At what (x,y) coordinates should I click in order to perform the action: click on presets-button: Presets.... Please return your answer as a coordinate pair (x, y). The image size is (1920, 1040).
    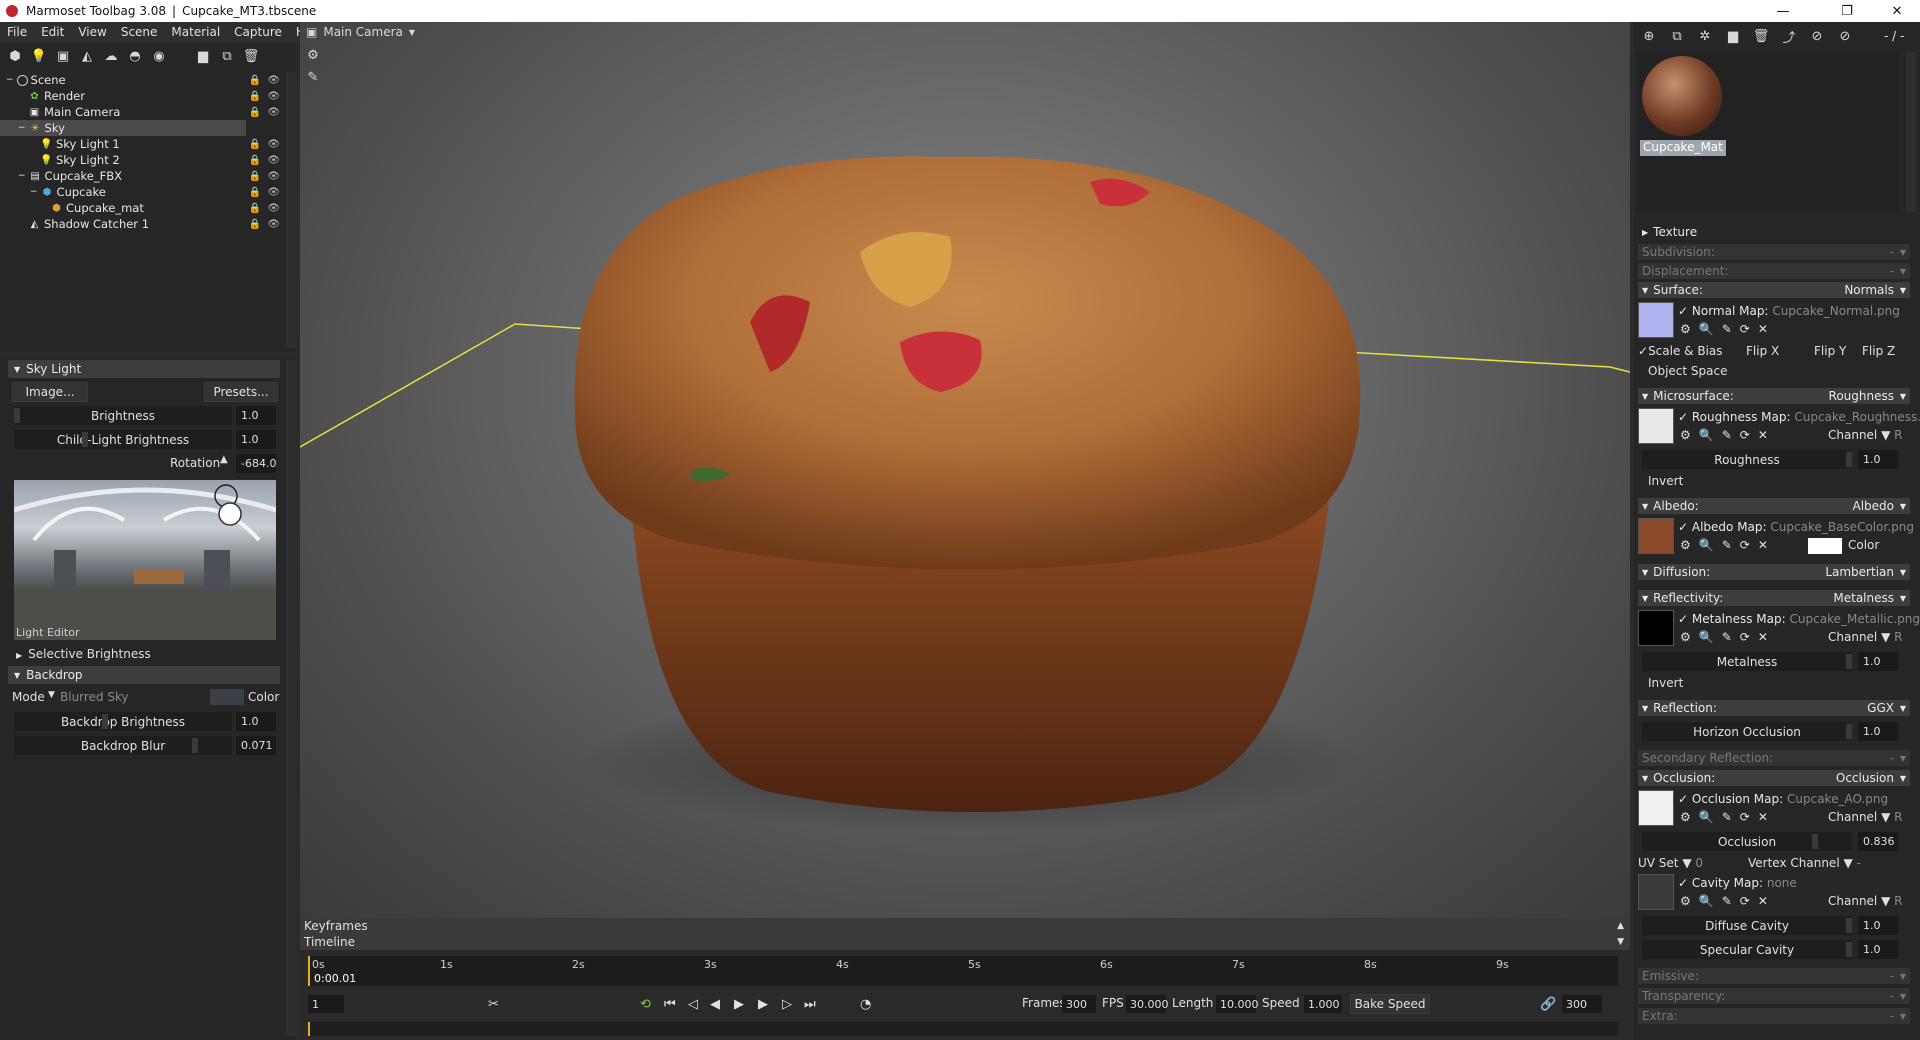
    Looking at the image, I should click on (241, 392).